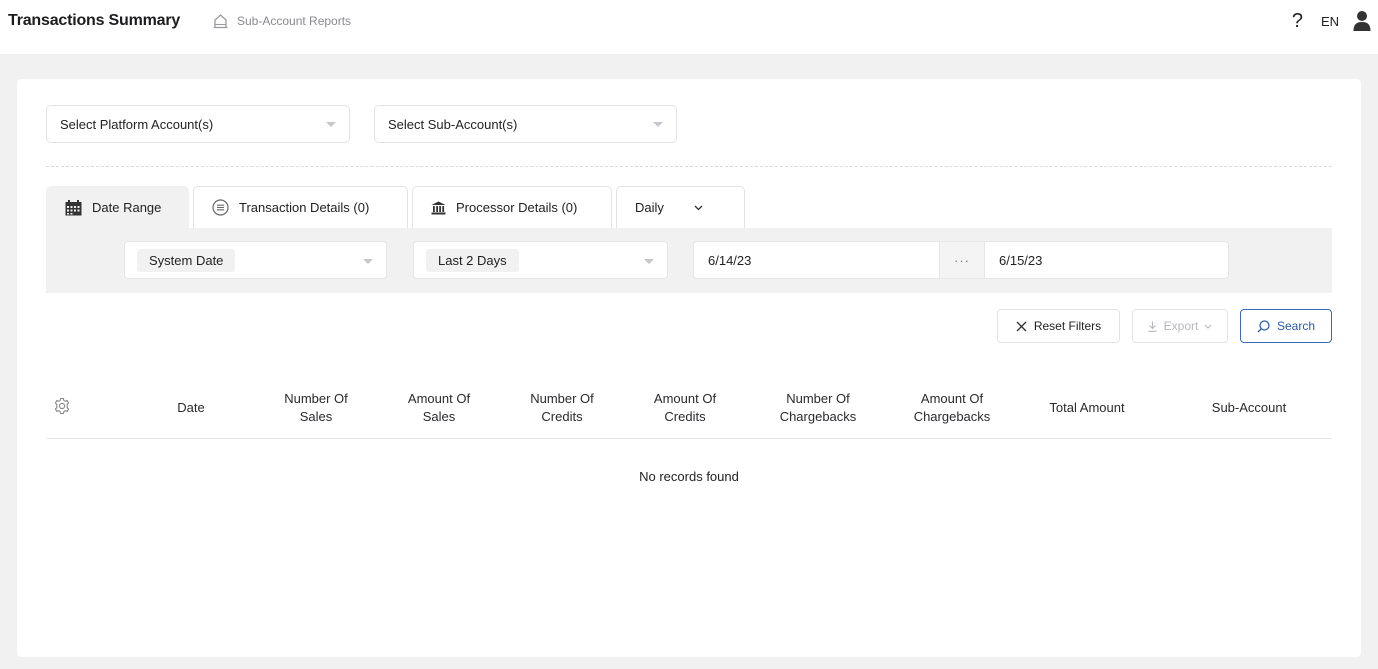 The width and height of the screenshot is (1378, 669). Describe the element at coordinates (94, 20) in the screenshot. I see `page-title: Transactions Summary` at that location.